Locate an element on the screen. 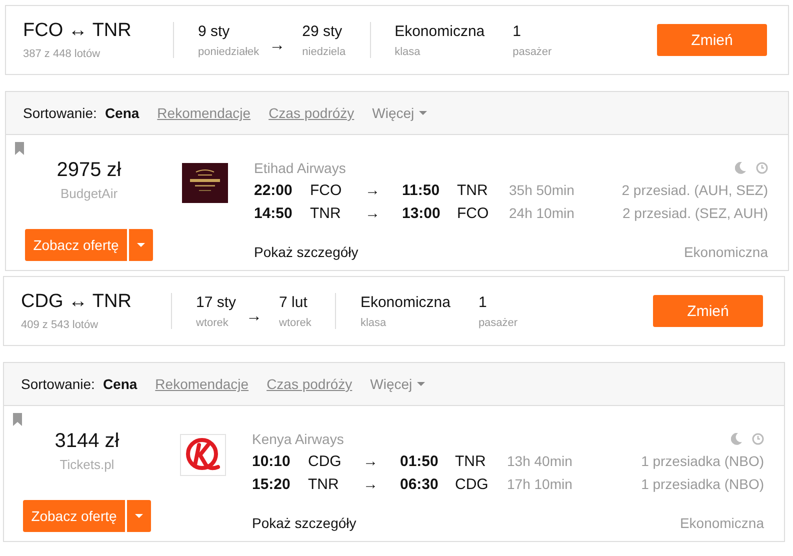  return-day: wtorek is located at coordinates (295, 322).